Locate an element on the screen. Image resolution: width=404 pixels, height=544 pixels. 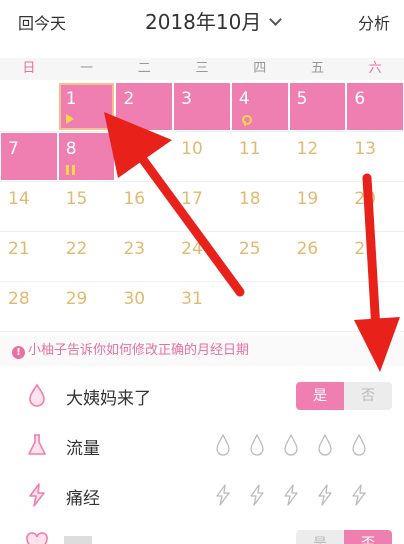
day-number: 30 is located at coordinates (134, 299).